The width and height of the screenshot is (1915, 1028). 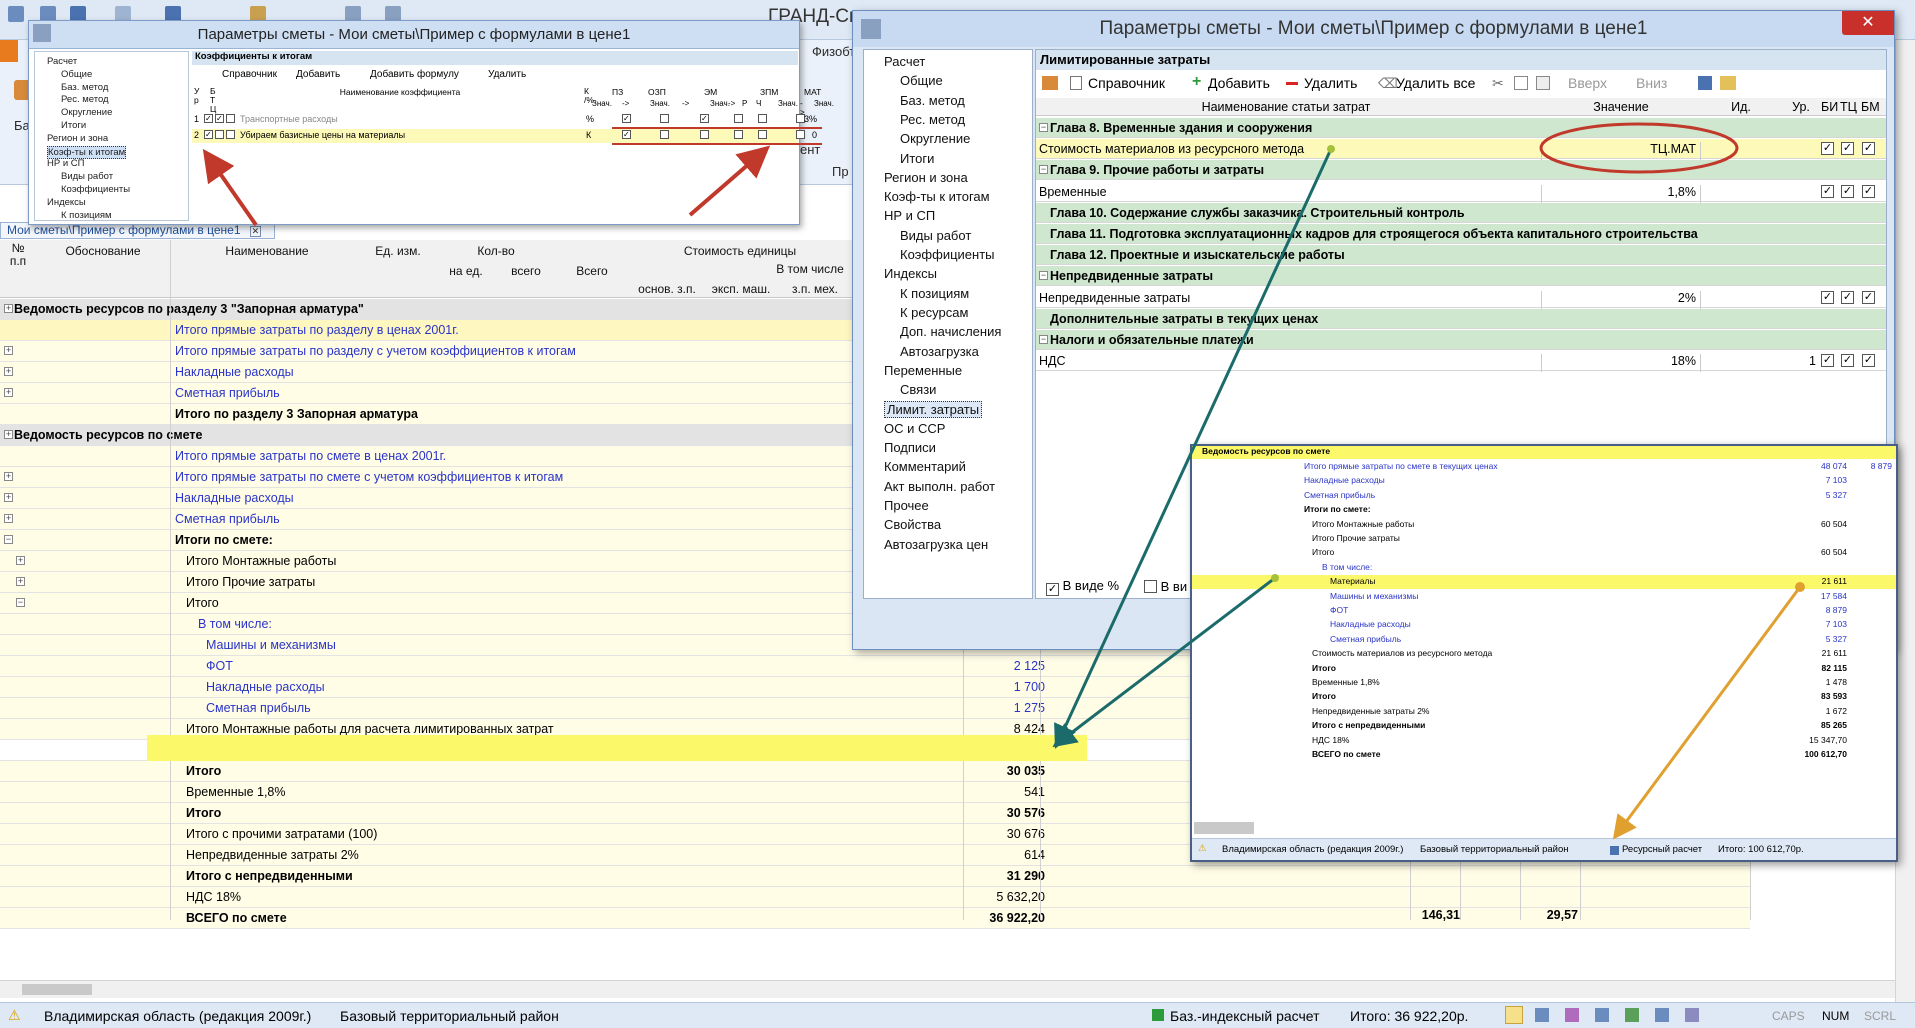 What do you see at coordinates (933, 410) in the screenshot?
I see `tree-item: Лимит. затраты` at bounding box center [933, 410].